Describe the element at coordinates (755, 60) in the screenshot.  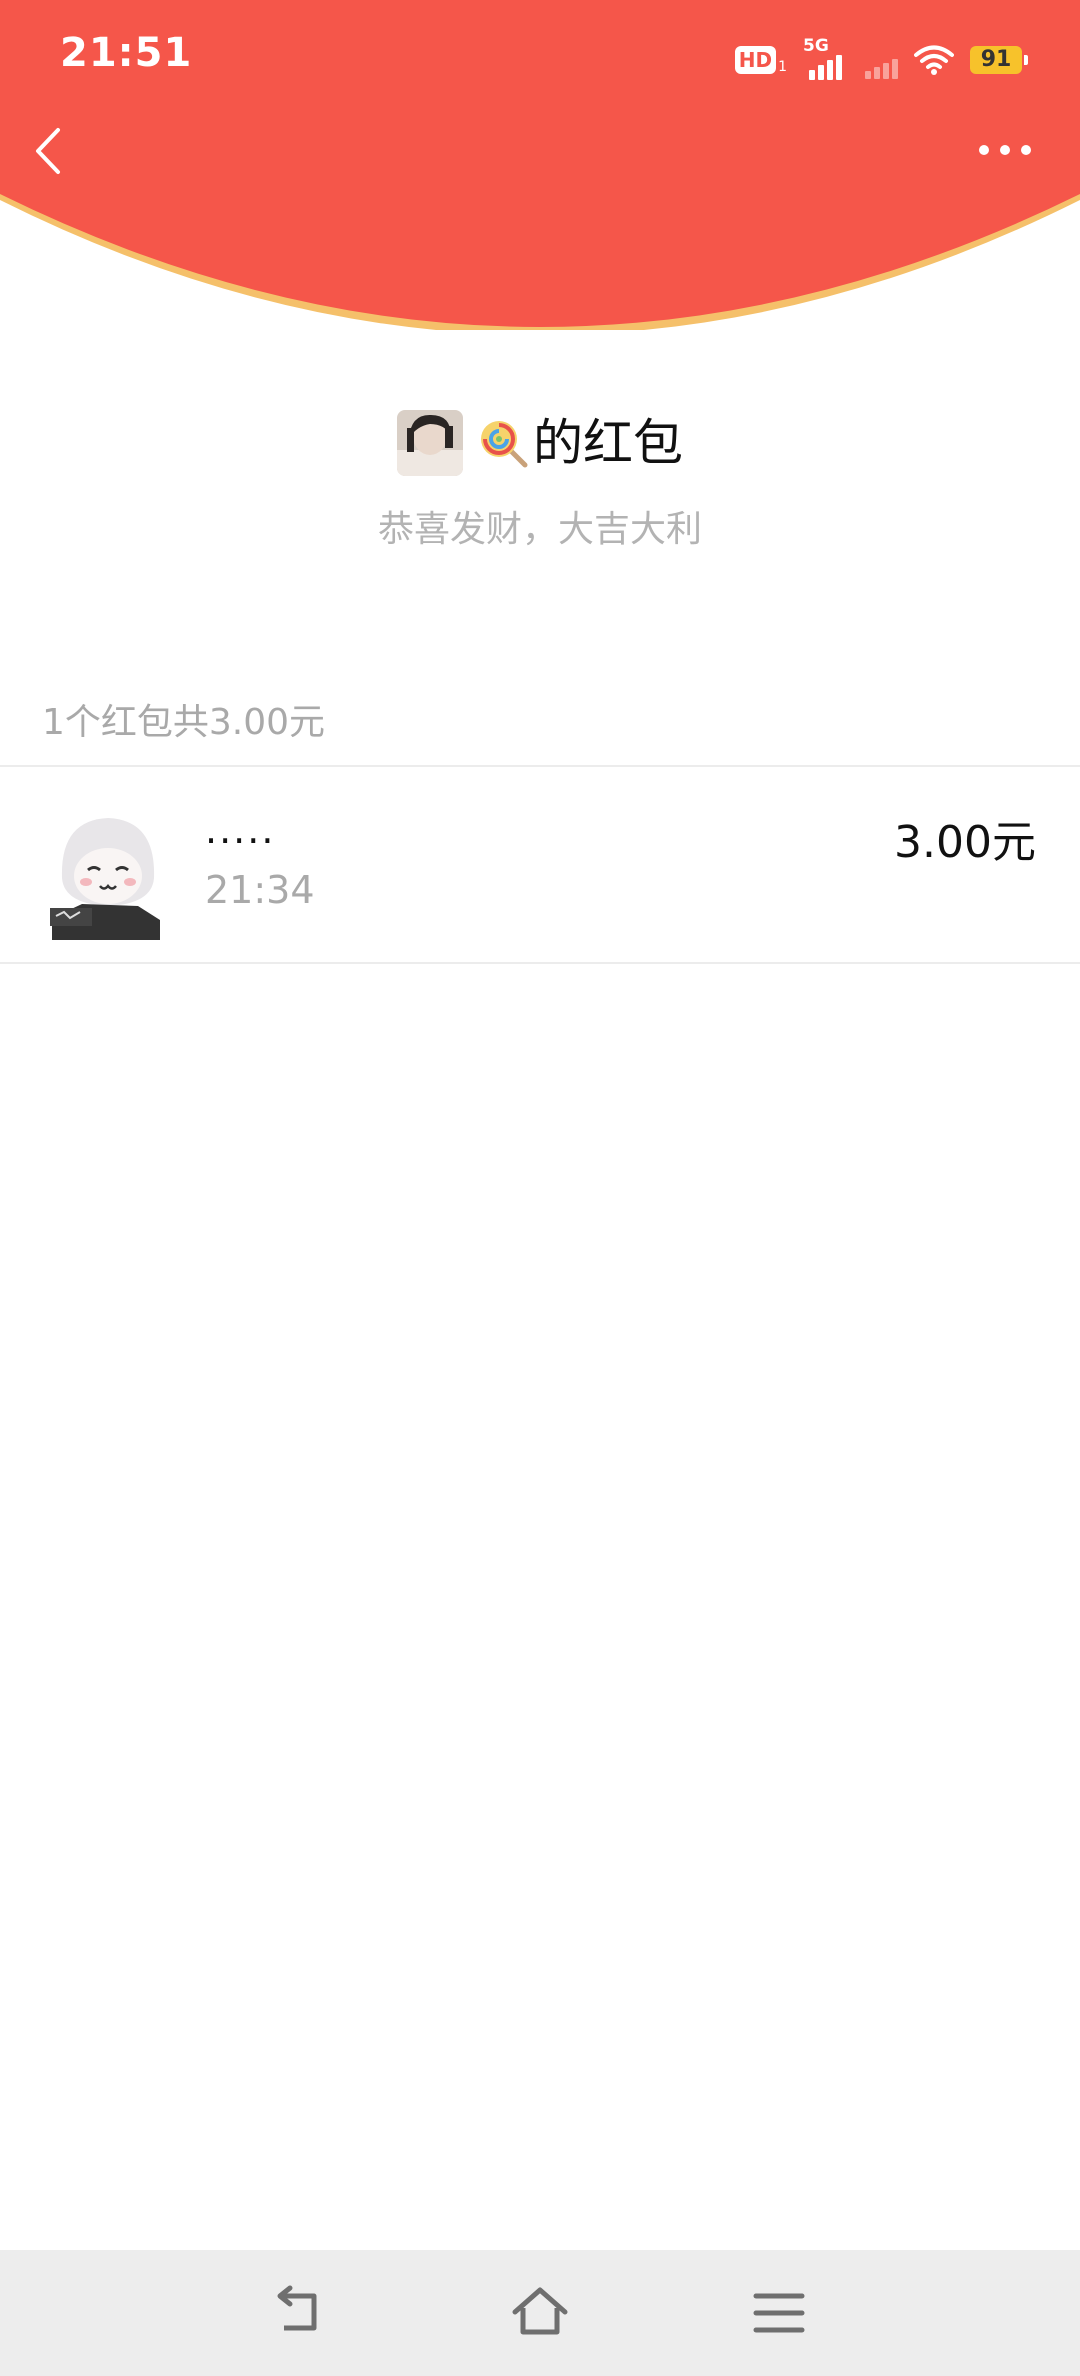
I see `hd-label: HD` at that location.